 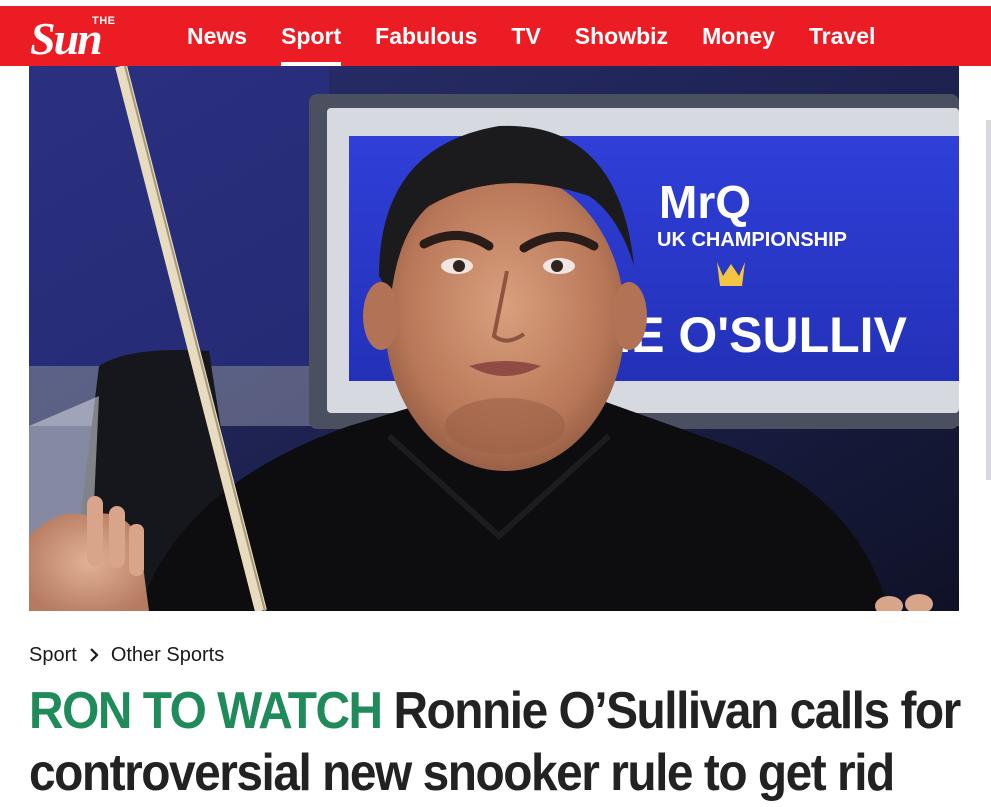 What do you see at coordinates (66, 38) in the screenshot?
I see `logo-word: Sun` at bounding box center [66, 38].